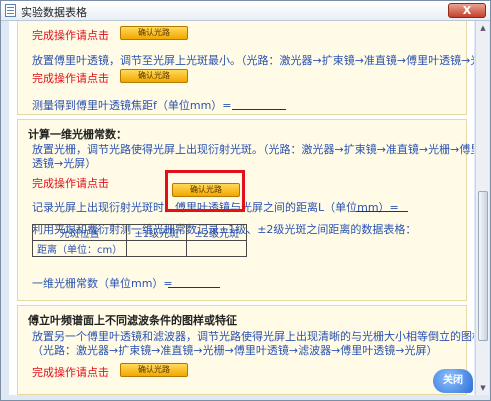 This screenshot has height=401, width=491. I want to click on window-title: 实验数据表格, so click(54, 12).